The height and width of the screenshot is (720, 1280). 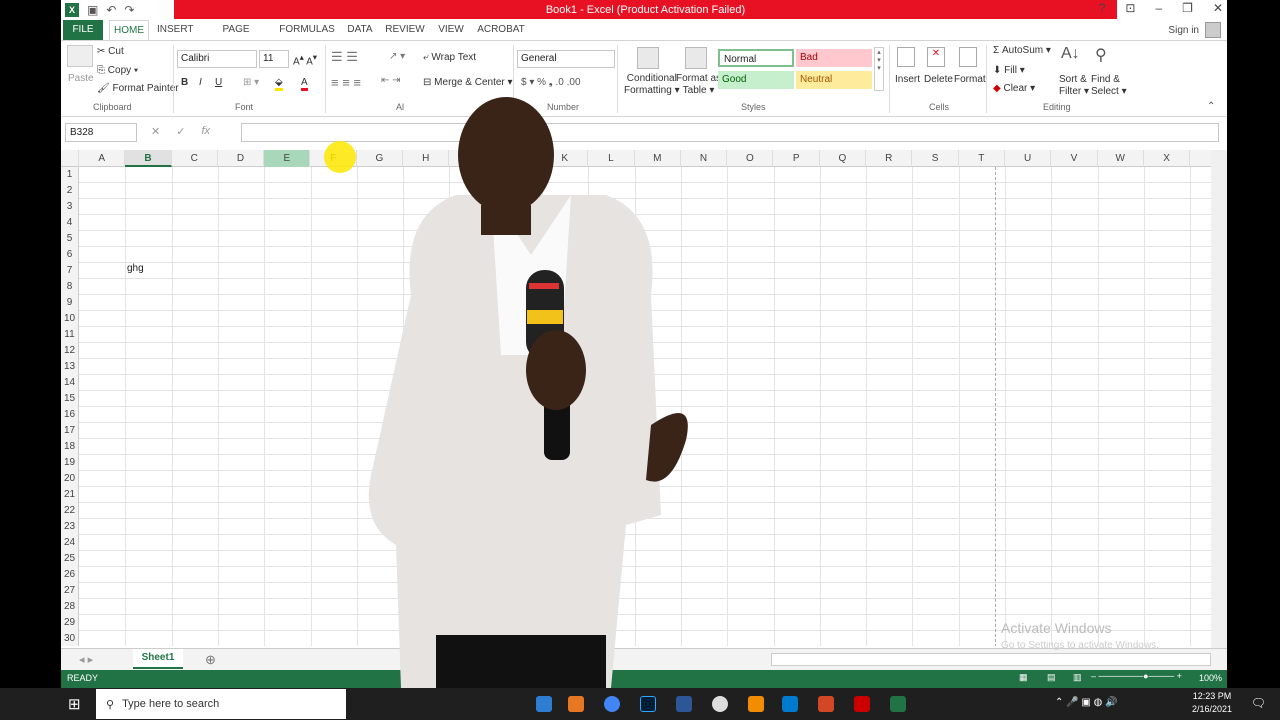 I want to click on row-header-12: 12, so click(x=70, y=351).